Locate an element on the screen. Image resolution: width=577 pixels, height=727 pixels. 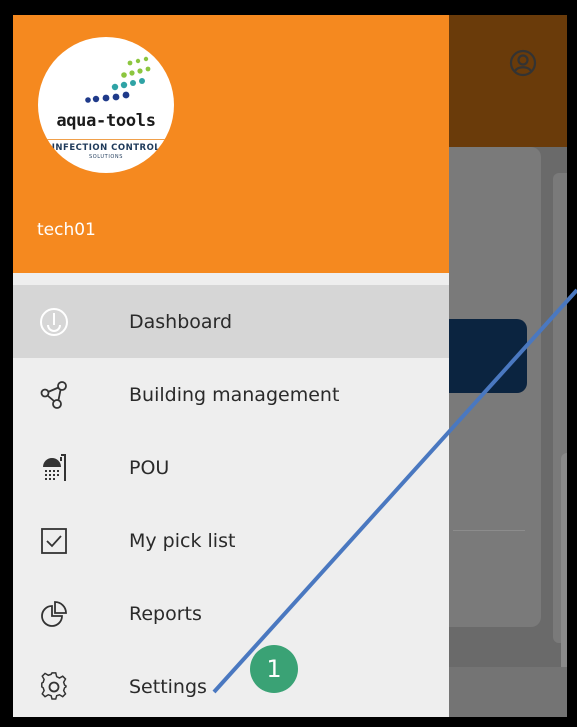
step-badge: 1 is located at coordinates (274, 669).